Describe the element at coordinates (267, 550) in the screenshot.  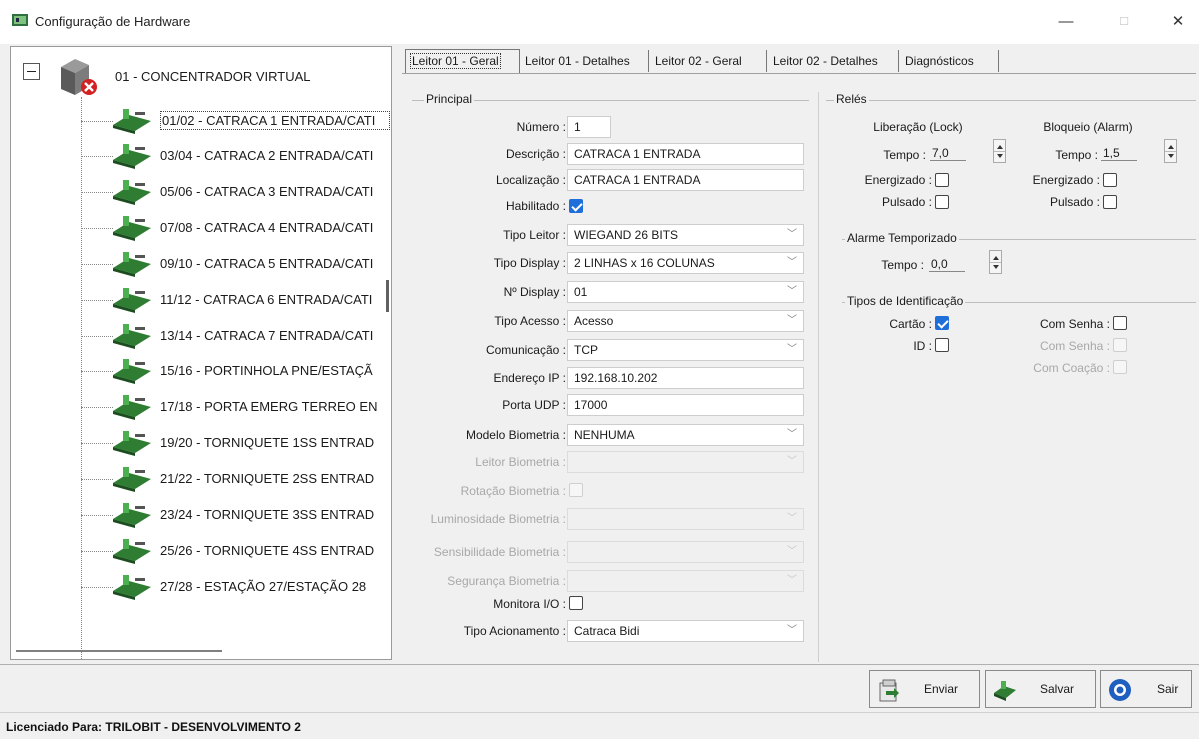
I see `tree-item-label: 25/26 - TORNIQUETE 4SS ENTRAD` at that location.